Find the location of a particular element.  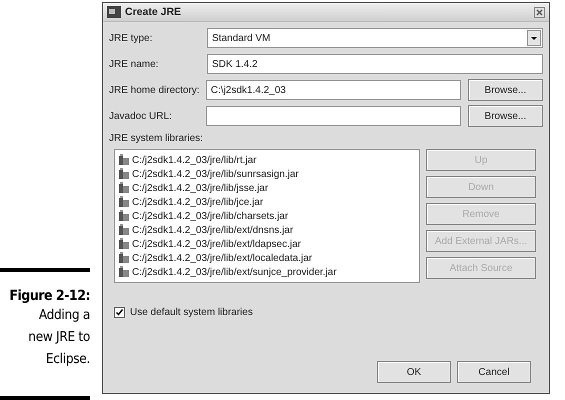

path-field is located at coordinates (333, 116).